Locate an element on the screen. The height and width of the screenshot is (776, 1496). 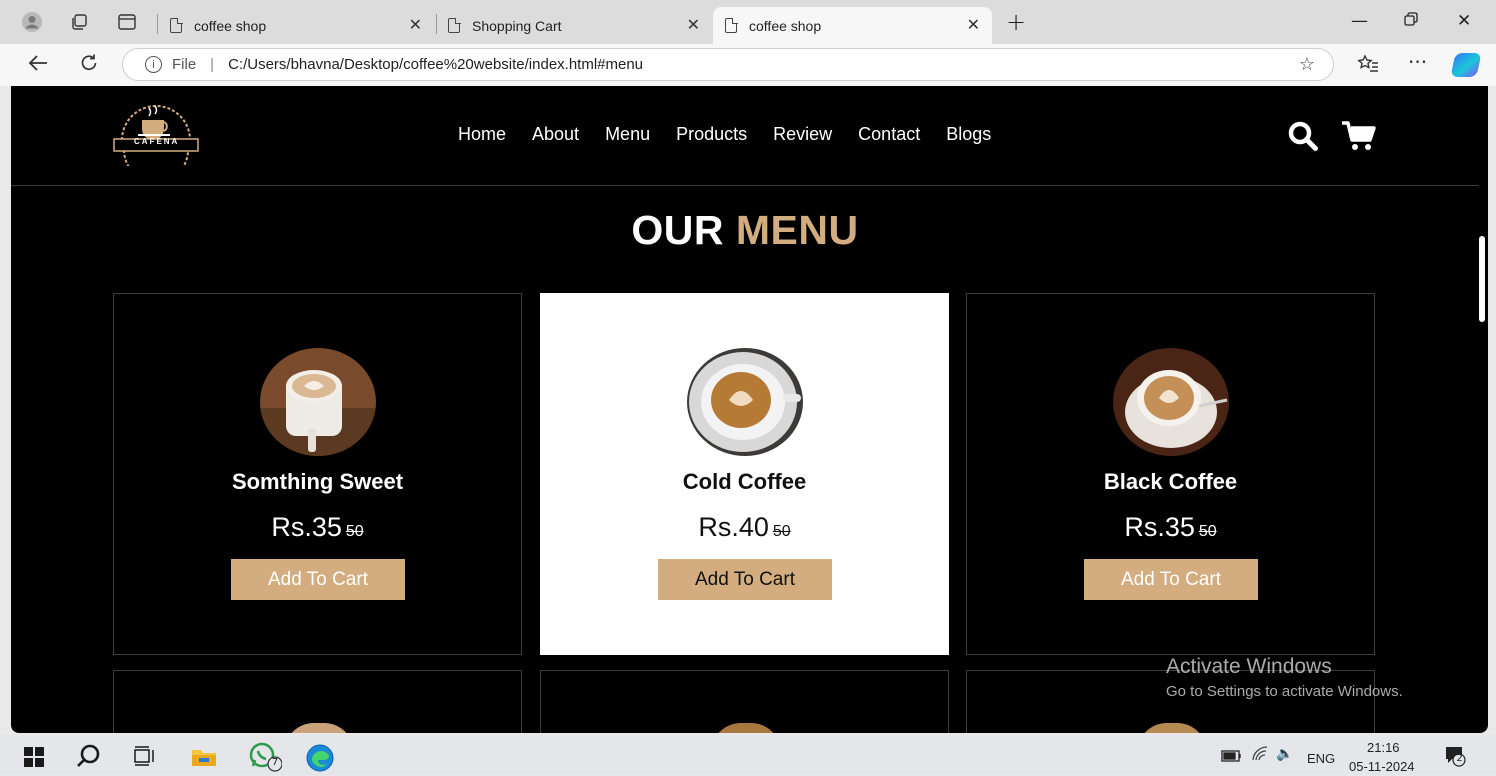
menu-heading: OUR MENU is located at coordinates (745, 230).